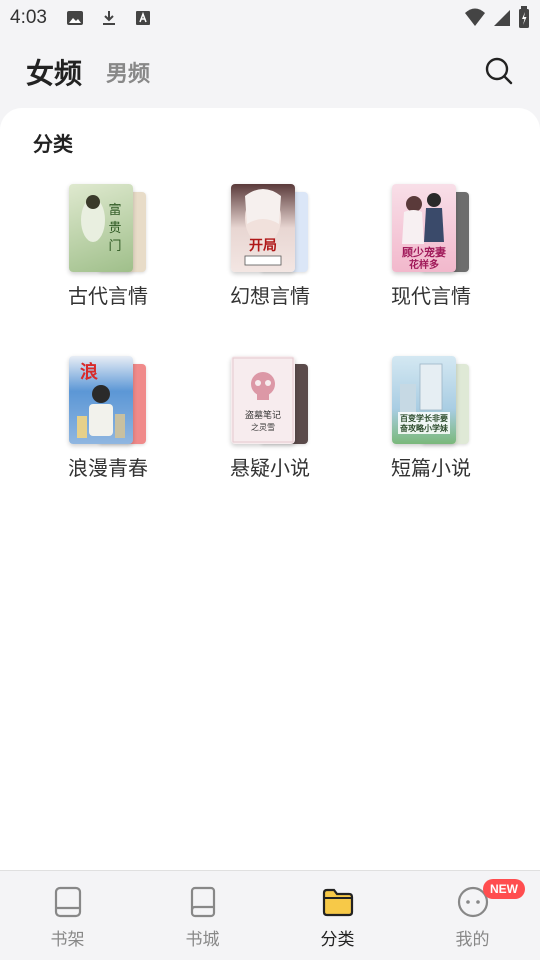 This screenshot has height=960, width=540. Describe the element at coordinates (263, 246) in the screenshot. I see `svg-text: 开局` at that location.